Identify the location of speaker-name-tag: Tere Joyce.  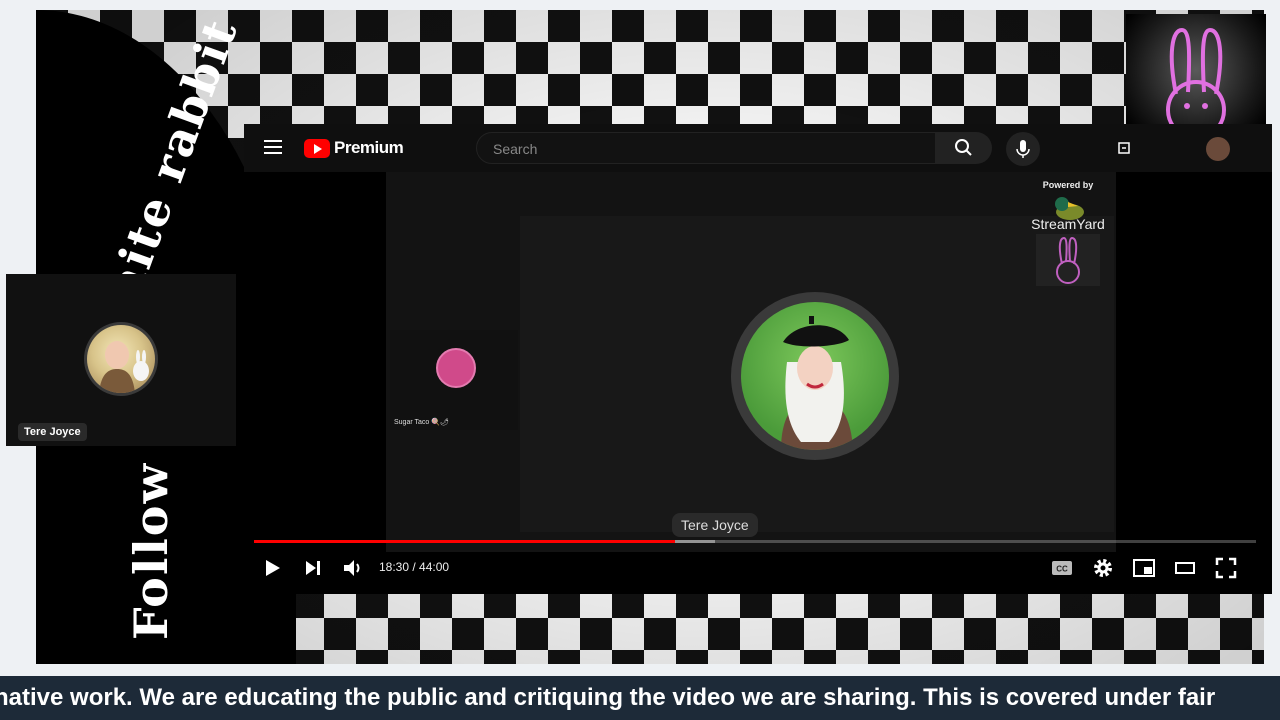
(715, 525).